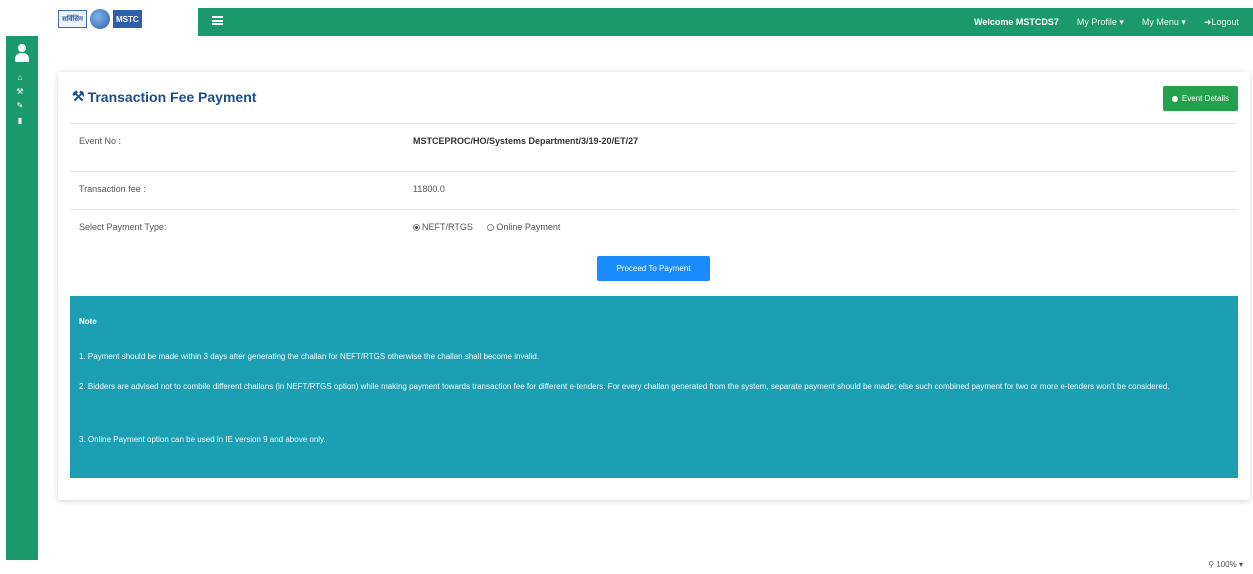 The width and height of the screenshot is (1253, 574). I want to click on logo: सर्विसिंग MSTC, so click(113, 19).